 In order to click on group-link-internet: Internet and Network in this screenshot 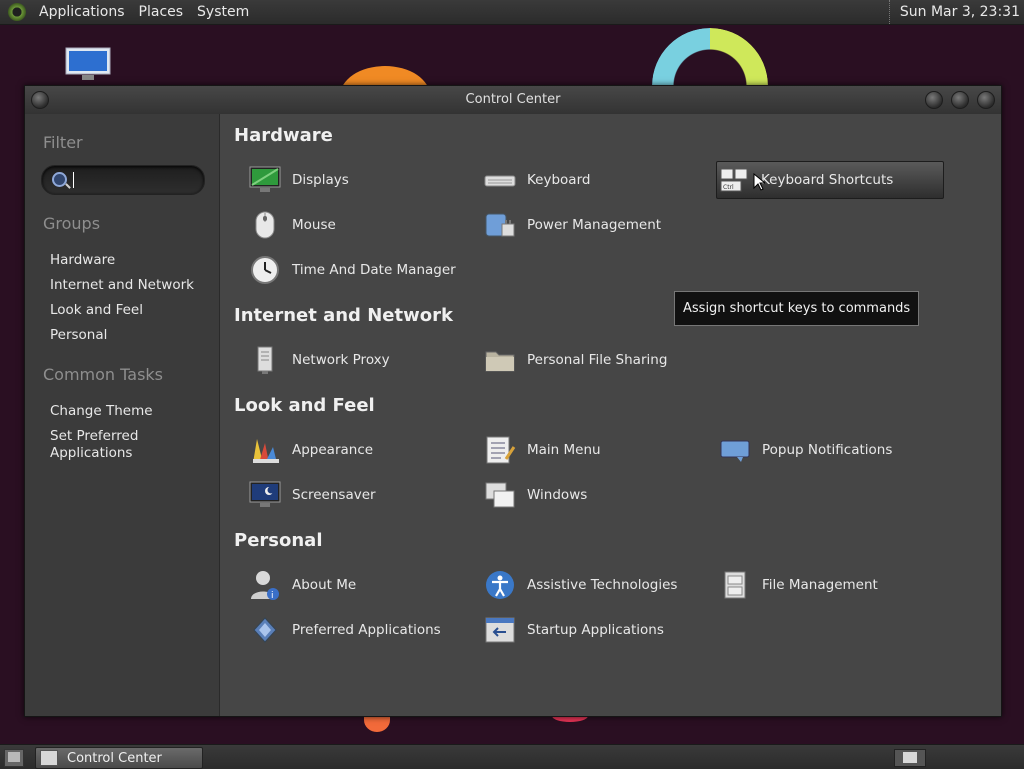, I will do `click(122, 285)`.